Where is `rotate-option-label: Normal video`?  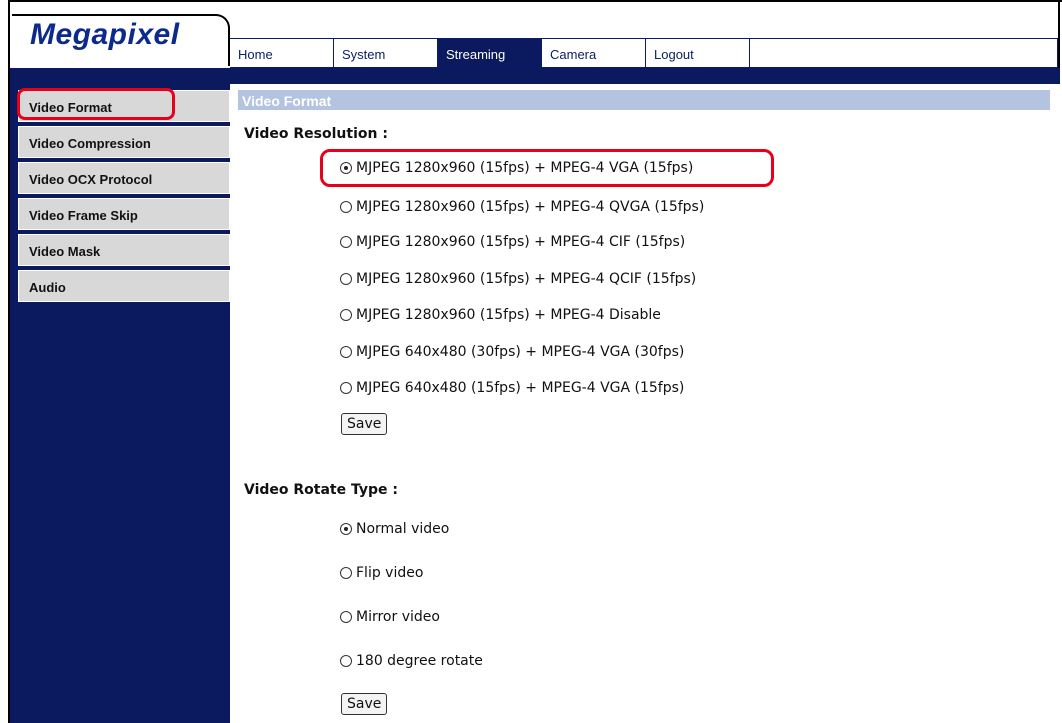
rotate-option-label: Normal video is located at coordinates (403, 529).